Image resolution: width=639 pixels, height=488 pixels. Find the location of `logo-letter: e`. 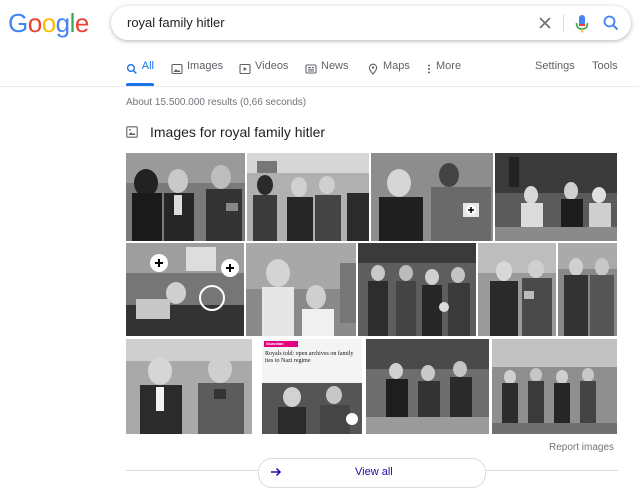

logo-letter: e is located at coordinates (81, 23).